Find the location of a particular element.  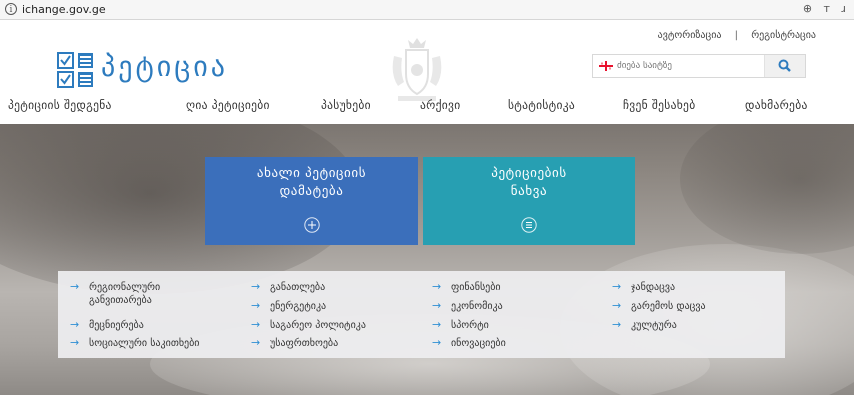

category-link: → სოციალური საკითხები is located at coordinates (134, 343).